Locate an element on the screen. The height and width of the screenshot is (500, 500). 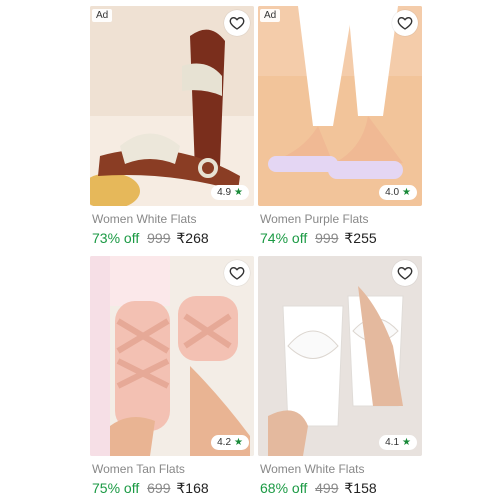
selling-price: ₹268 is located at coordinates (192, 238).